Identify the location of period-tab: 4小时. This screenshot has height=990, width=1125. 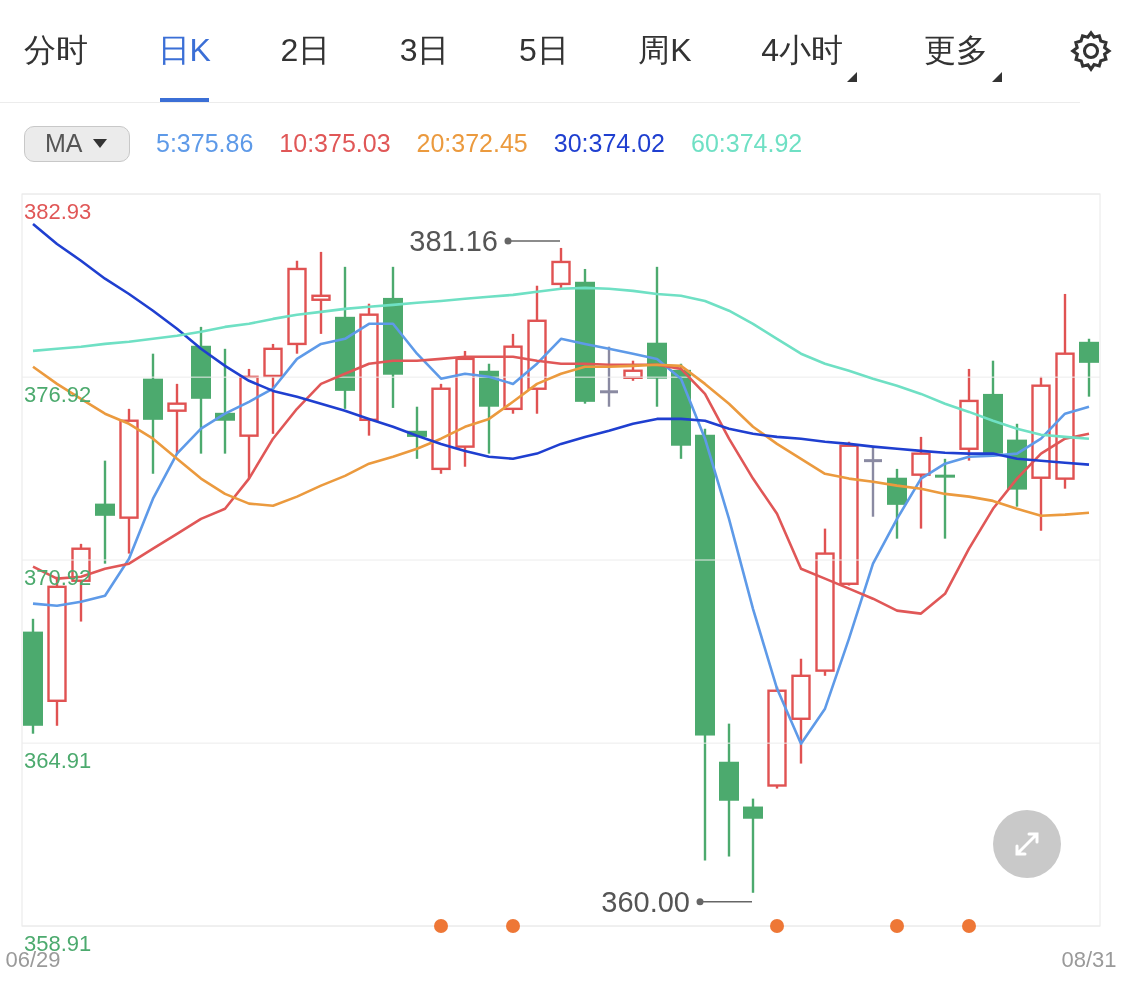
(808, 51).